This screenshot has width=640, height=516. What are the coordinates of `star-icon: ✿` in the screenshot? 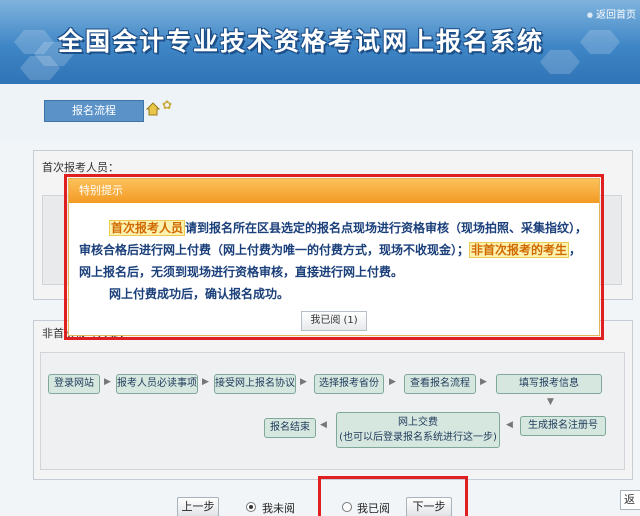 It's located at (167, 105).